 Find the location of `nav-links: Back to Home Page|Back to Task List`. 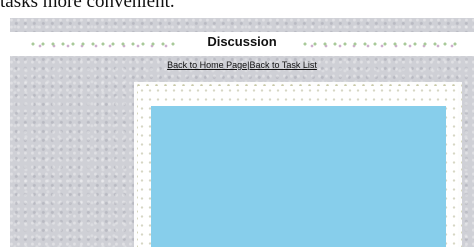

nav-links: Back to Home Page|Back to Task List is located at coordinates (242, 65).